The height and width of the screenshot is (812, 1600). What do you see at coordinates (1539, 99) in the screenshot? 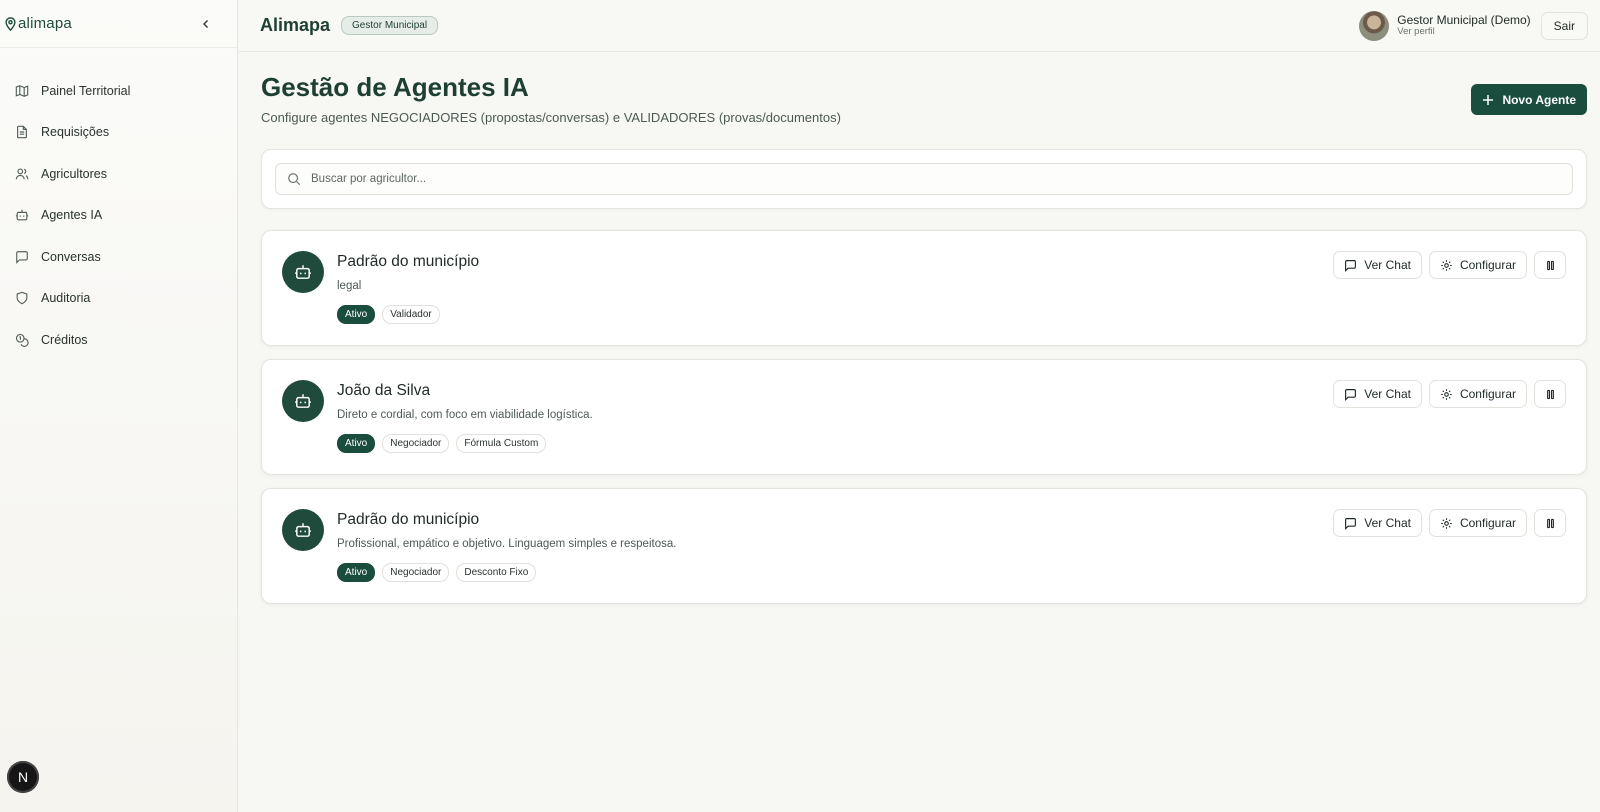
I see `new-agent-label: Novo Agente` at bounding box center [1539, 99].